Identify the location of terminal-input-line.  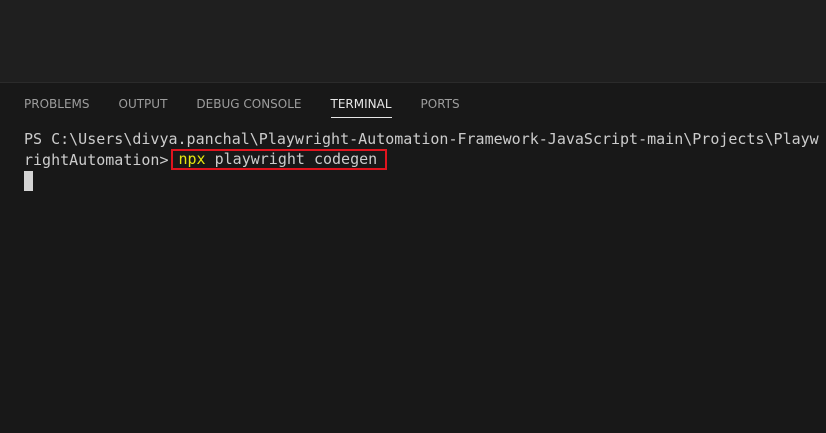
(424, 181).